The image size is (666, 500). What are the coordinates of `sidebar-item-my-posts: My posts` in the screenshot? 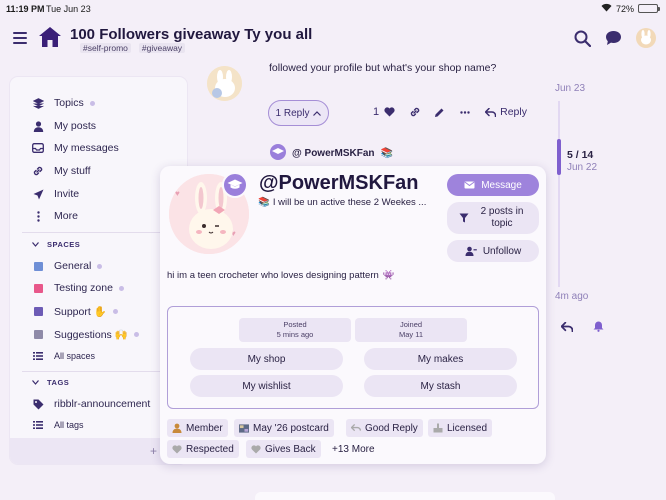 It's located at (64, 126).